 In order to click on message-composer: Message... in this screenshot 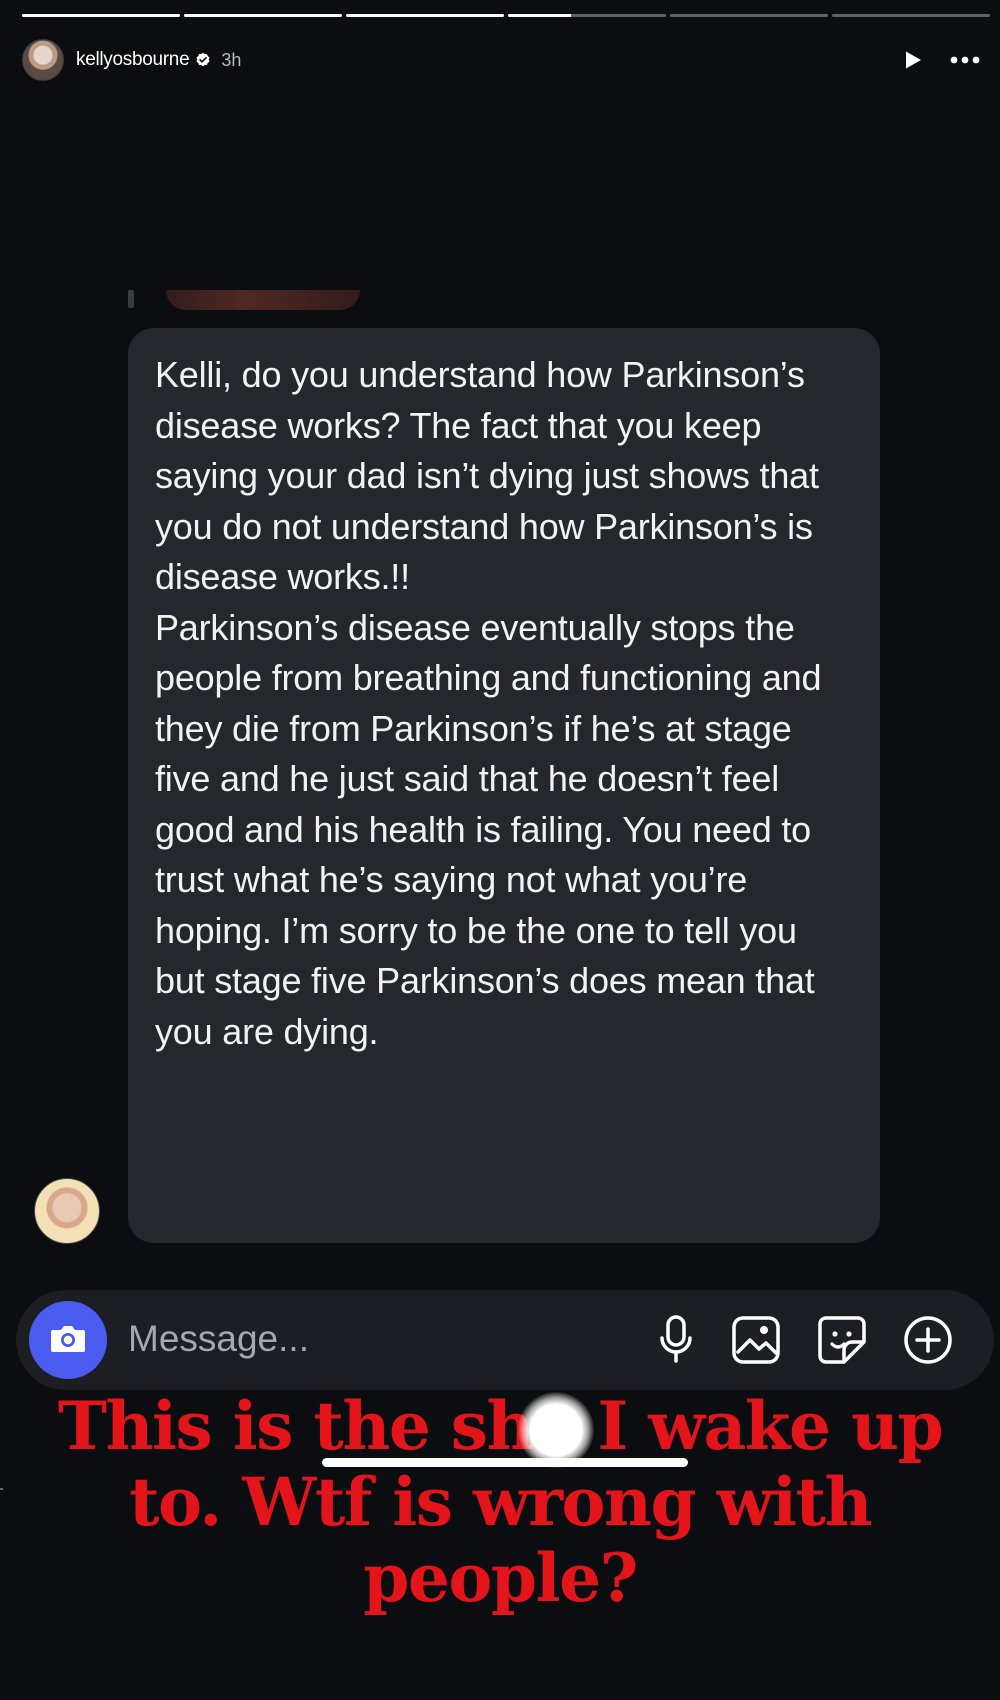, I will do `click(505, 1340)`.